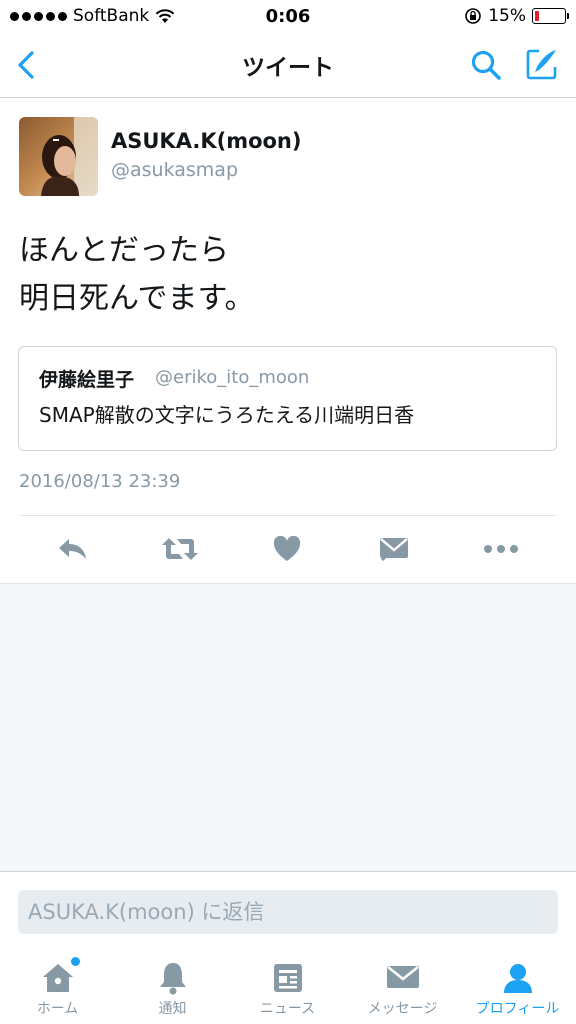 The image size is (576, 1024). I want to click on reply-button, so click(73, 549).